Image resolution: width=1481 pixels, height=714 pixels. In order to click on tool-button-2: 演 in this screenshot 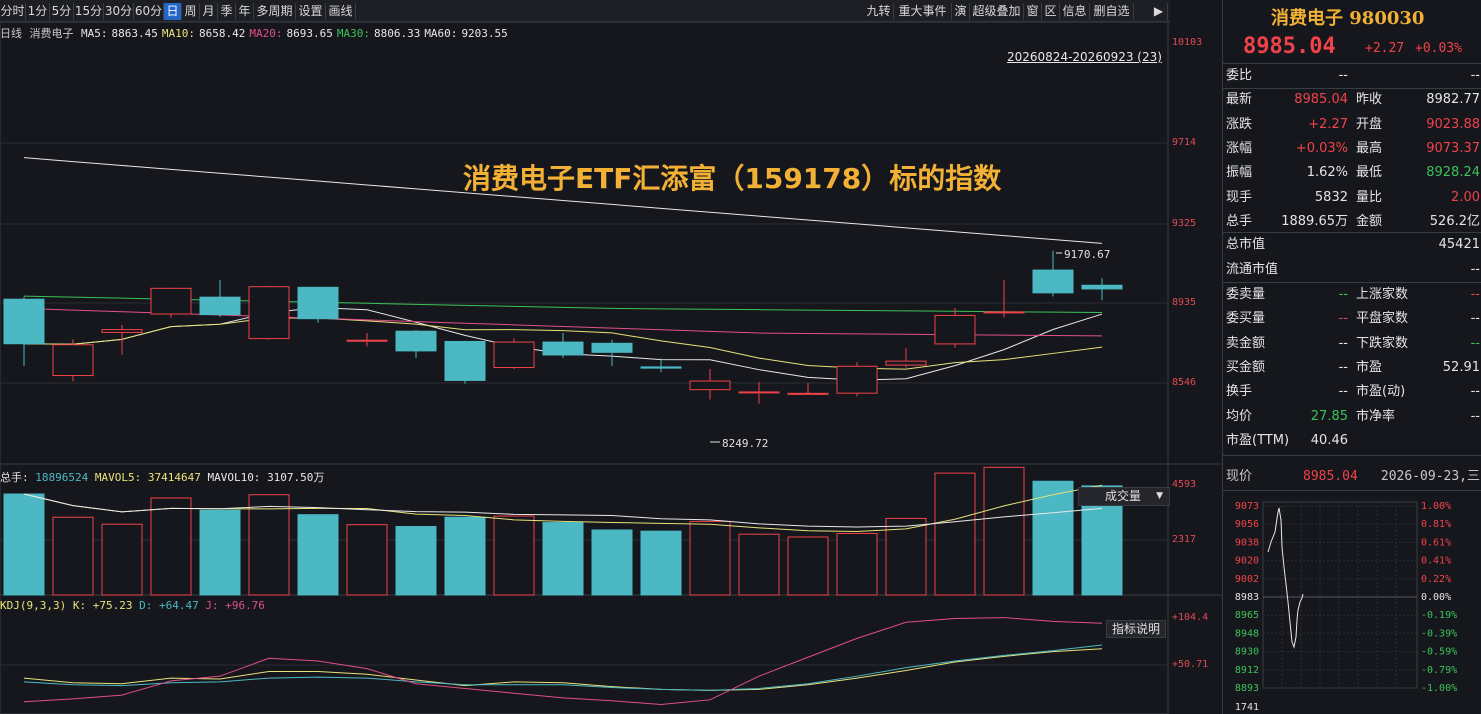, I will do `click(961, 11)`.